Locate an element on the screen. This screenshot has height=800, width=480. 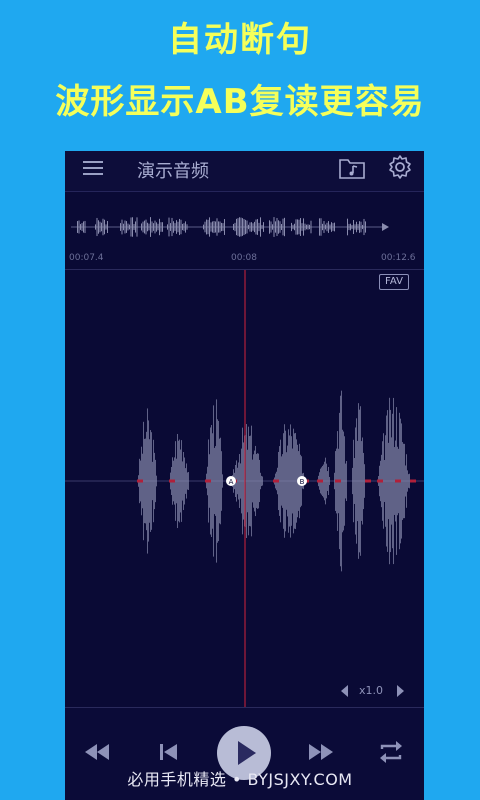
time-end: 00:12.6 is located at coordinates (398, 258).